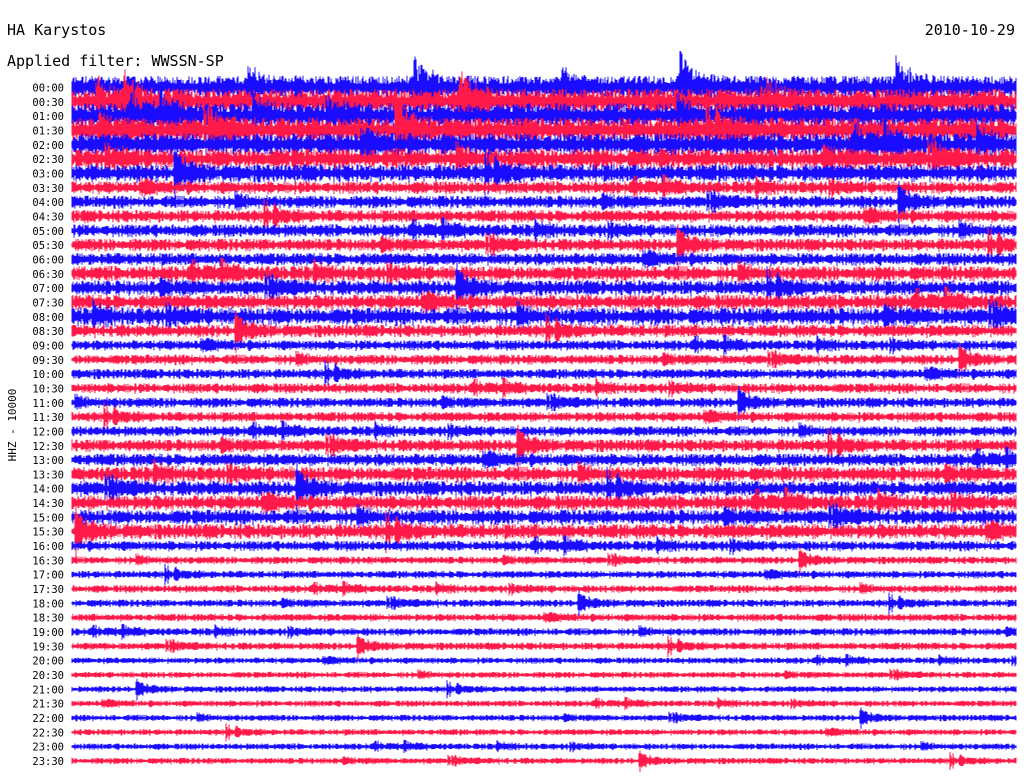 The height and width of the screenshot is (780, 1024). Describe the element at coordinates (48, 375) in the screenshot. I see `time-label: 10:00` at that location.